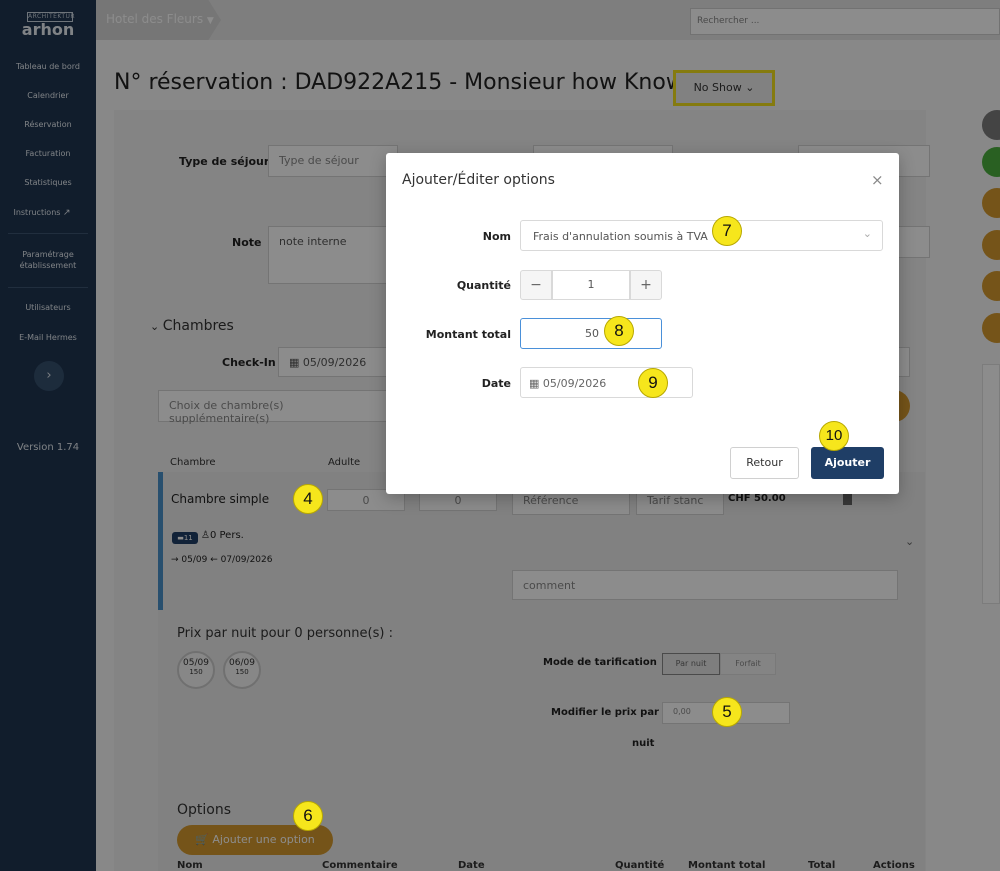 This screenshot has width=1000, height=871. Describe the element at coordinates (847, 463) in the screenshot. I see `ajouter-button: Ajouter` at that location.